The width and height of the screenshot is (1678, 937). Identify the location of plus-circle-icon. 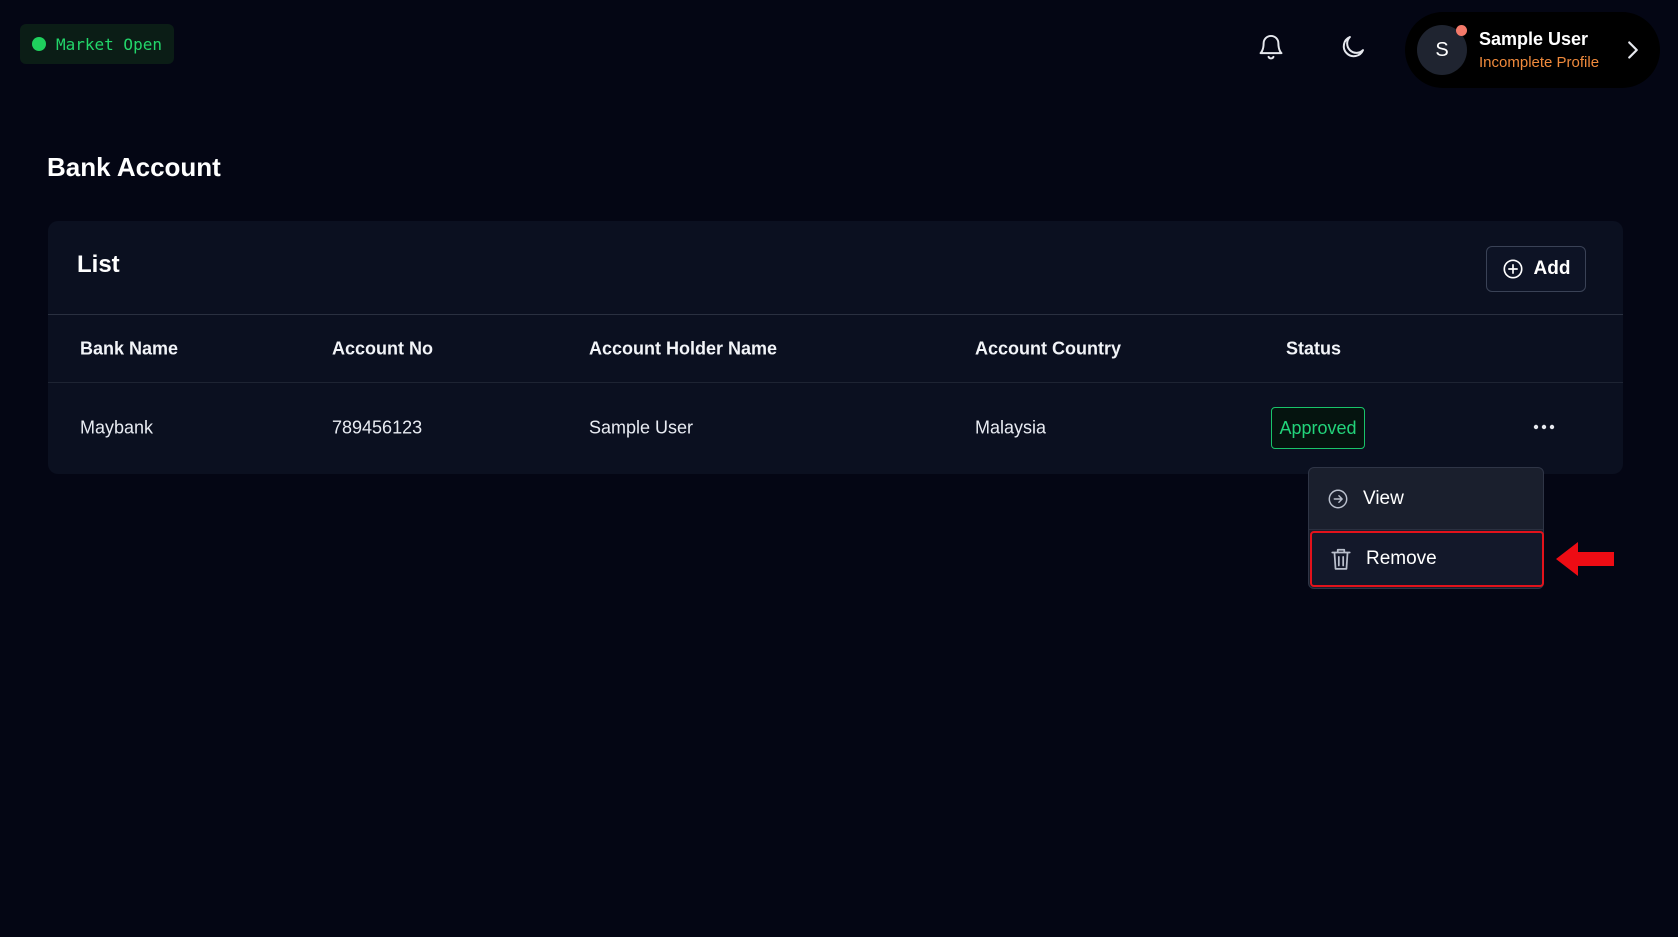
(1512, 269).